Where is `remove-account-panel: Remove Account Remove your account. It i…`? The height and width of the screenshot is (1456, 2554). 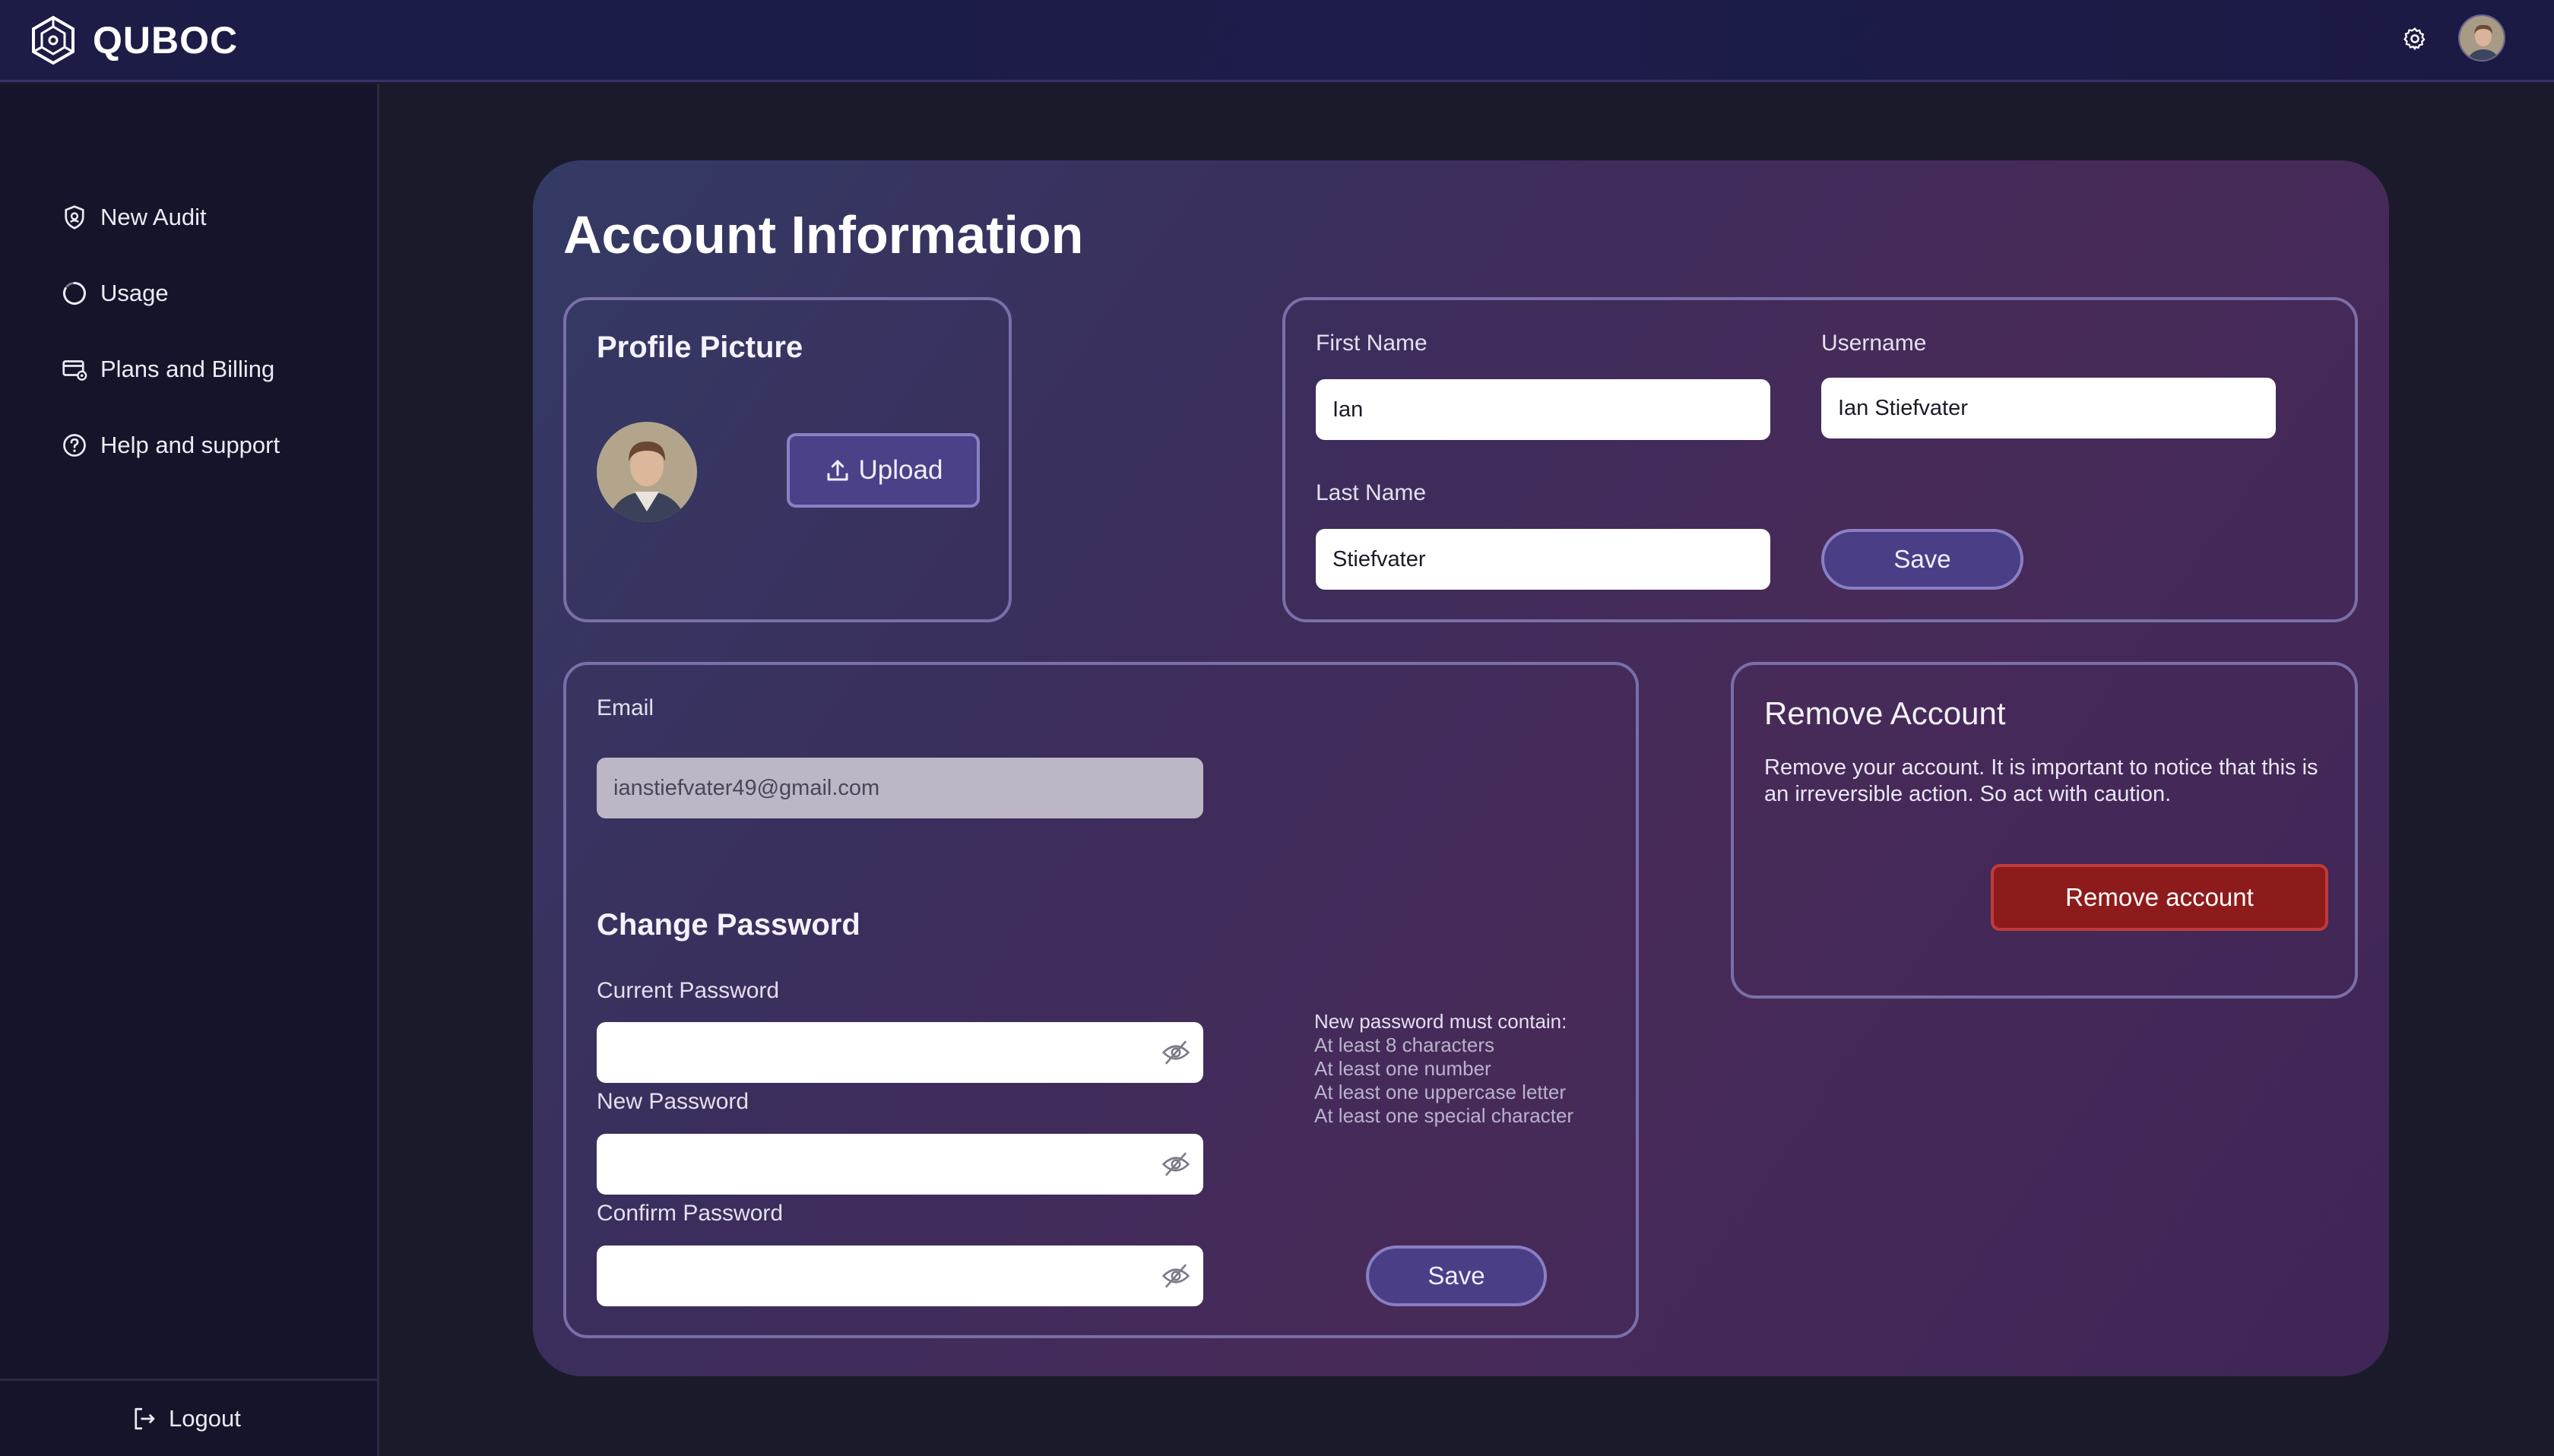
remove-account-panel: Remove Account Remove your account. It i… is located at coordinates (2044, 830).